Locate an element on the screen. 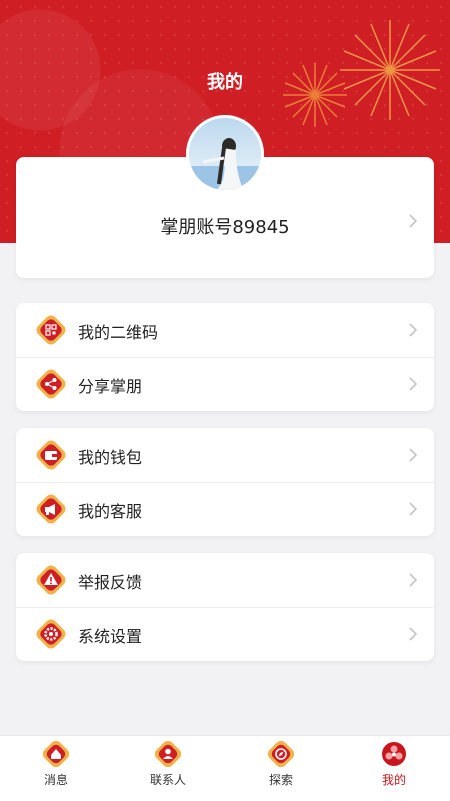 The image size is (450, 801). menu-group-2: 我的钱包 我的客服 is located at coordinates (225, 482).